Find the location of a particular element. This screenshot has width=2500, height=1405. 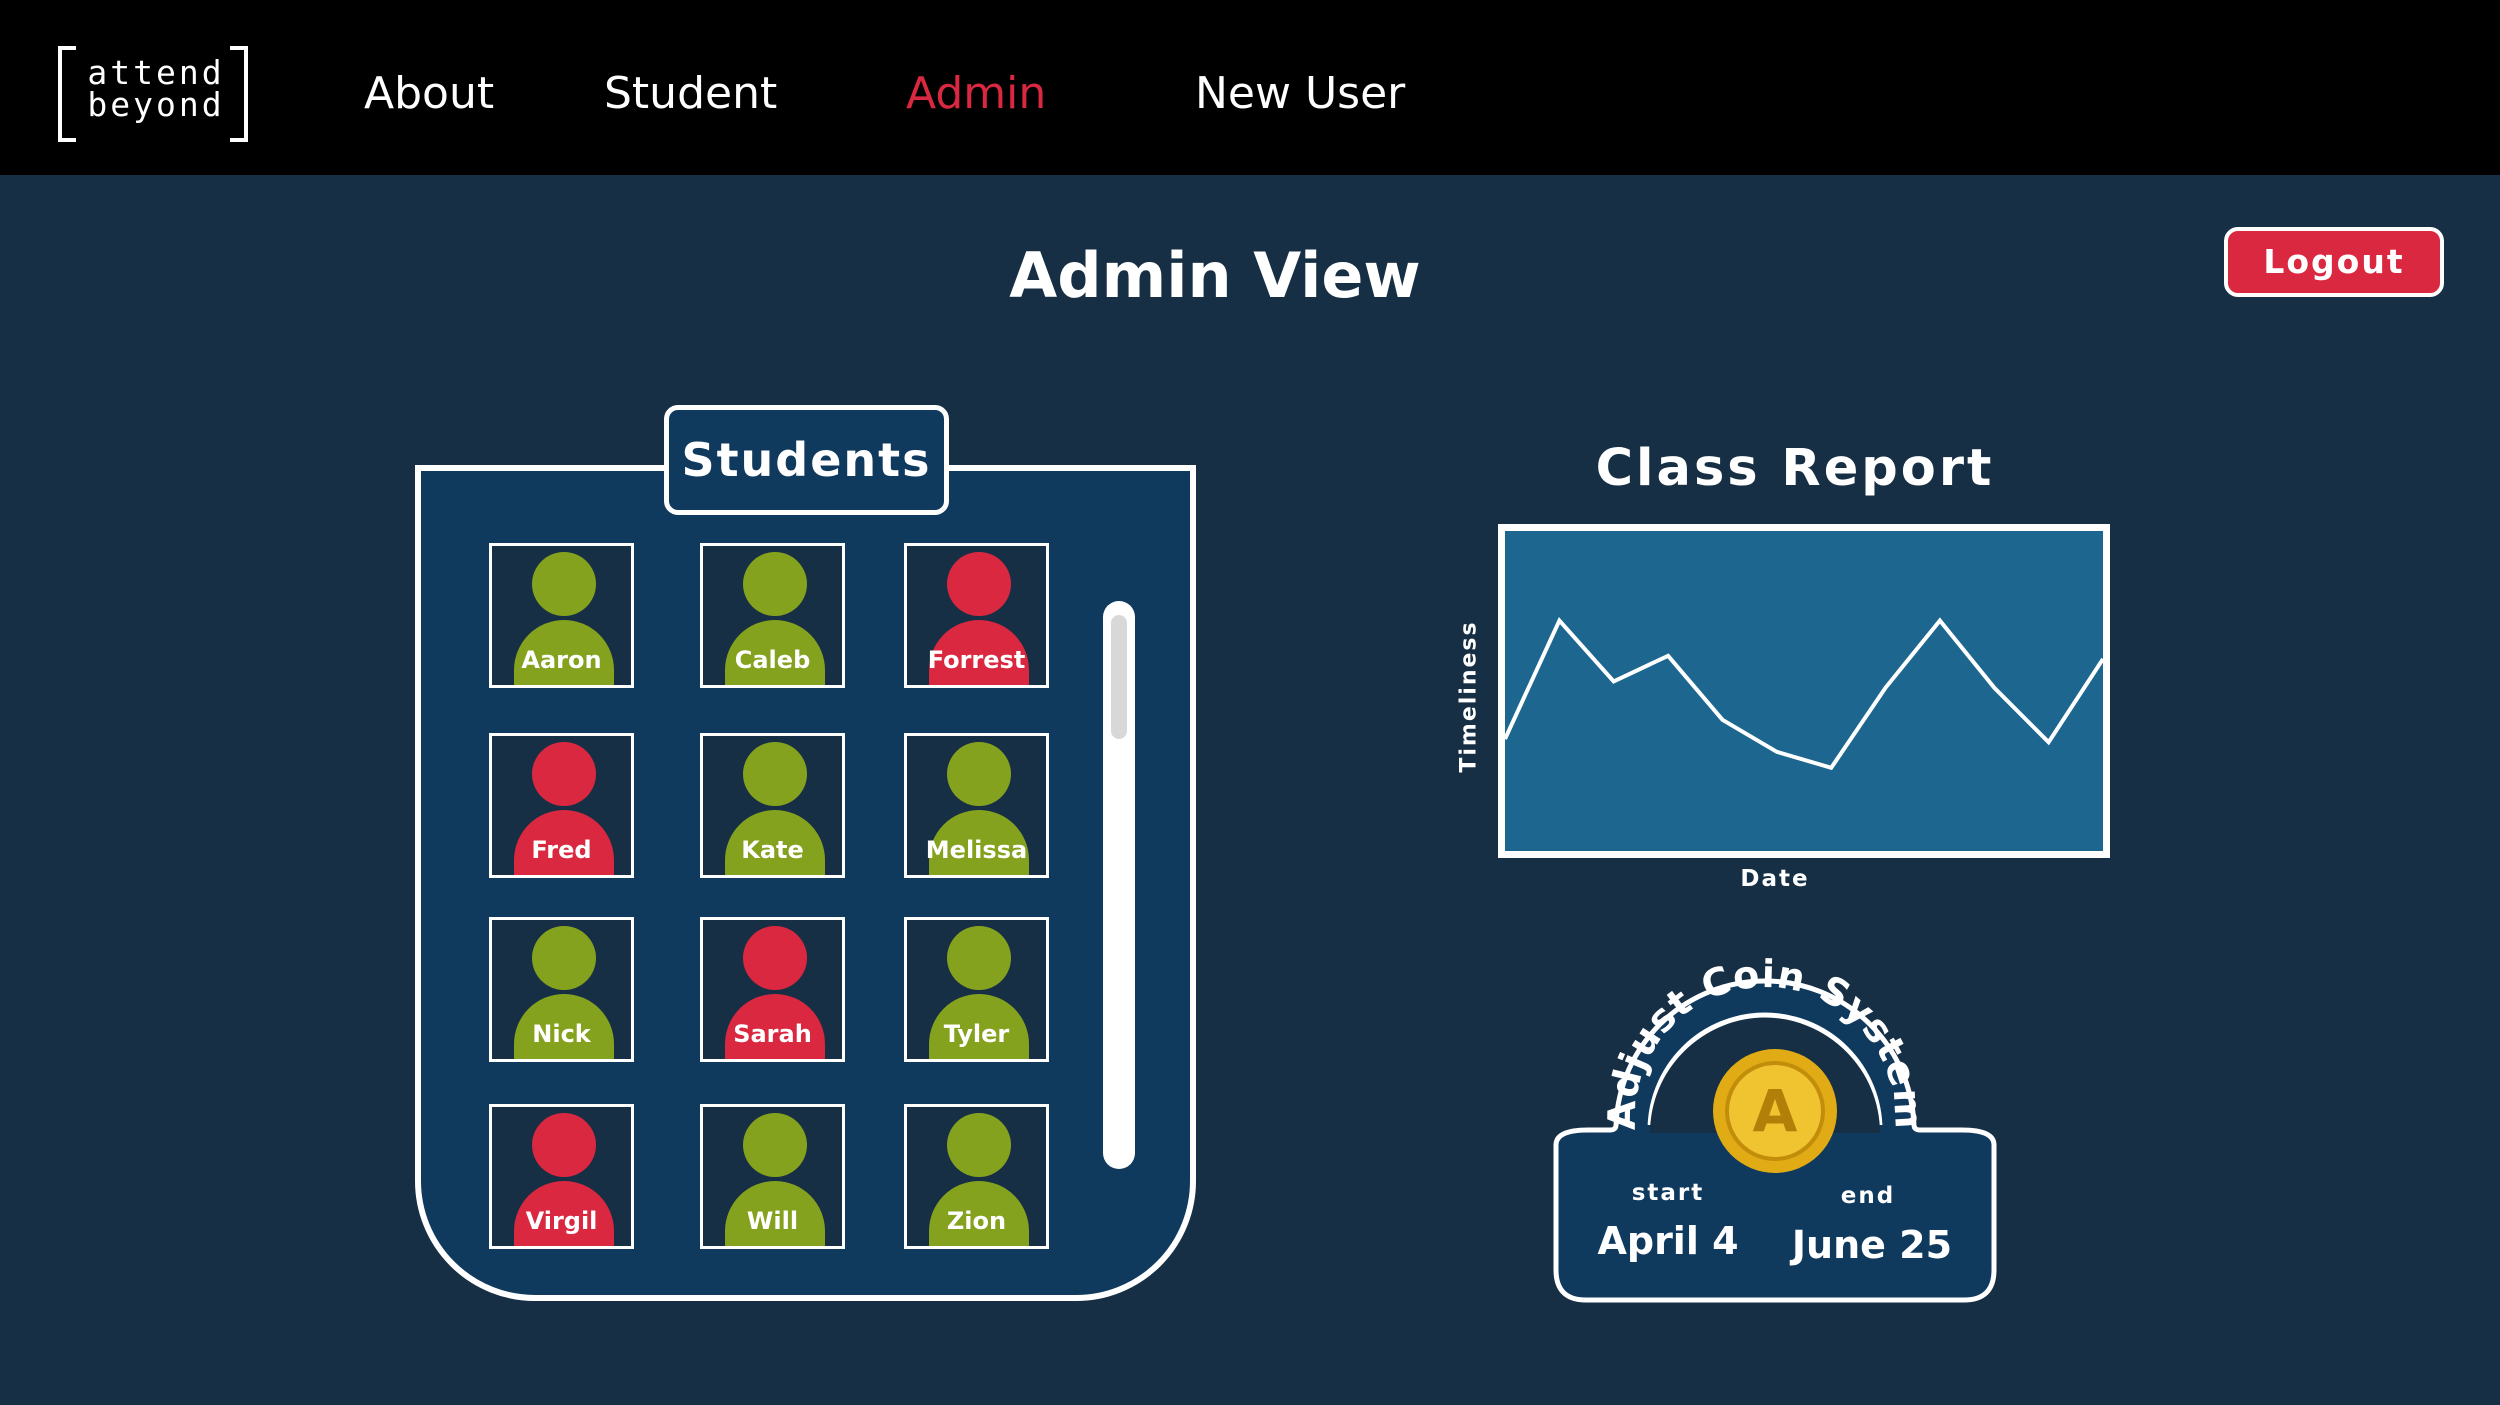

student-card: Virgil is located at coordinates (561, 1176).